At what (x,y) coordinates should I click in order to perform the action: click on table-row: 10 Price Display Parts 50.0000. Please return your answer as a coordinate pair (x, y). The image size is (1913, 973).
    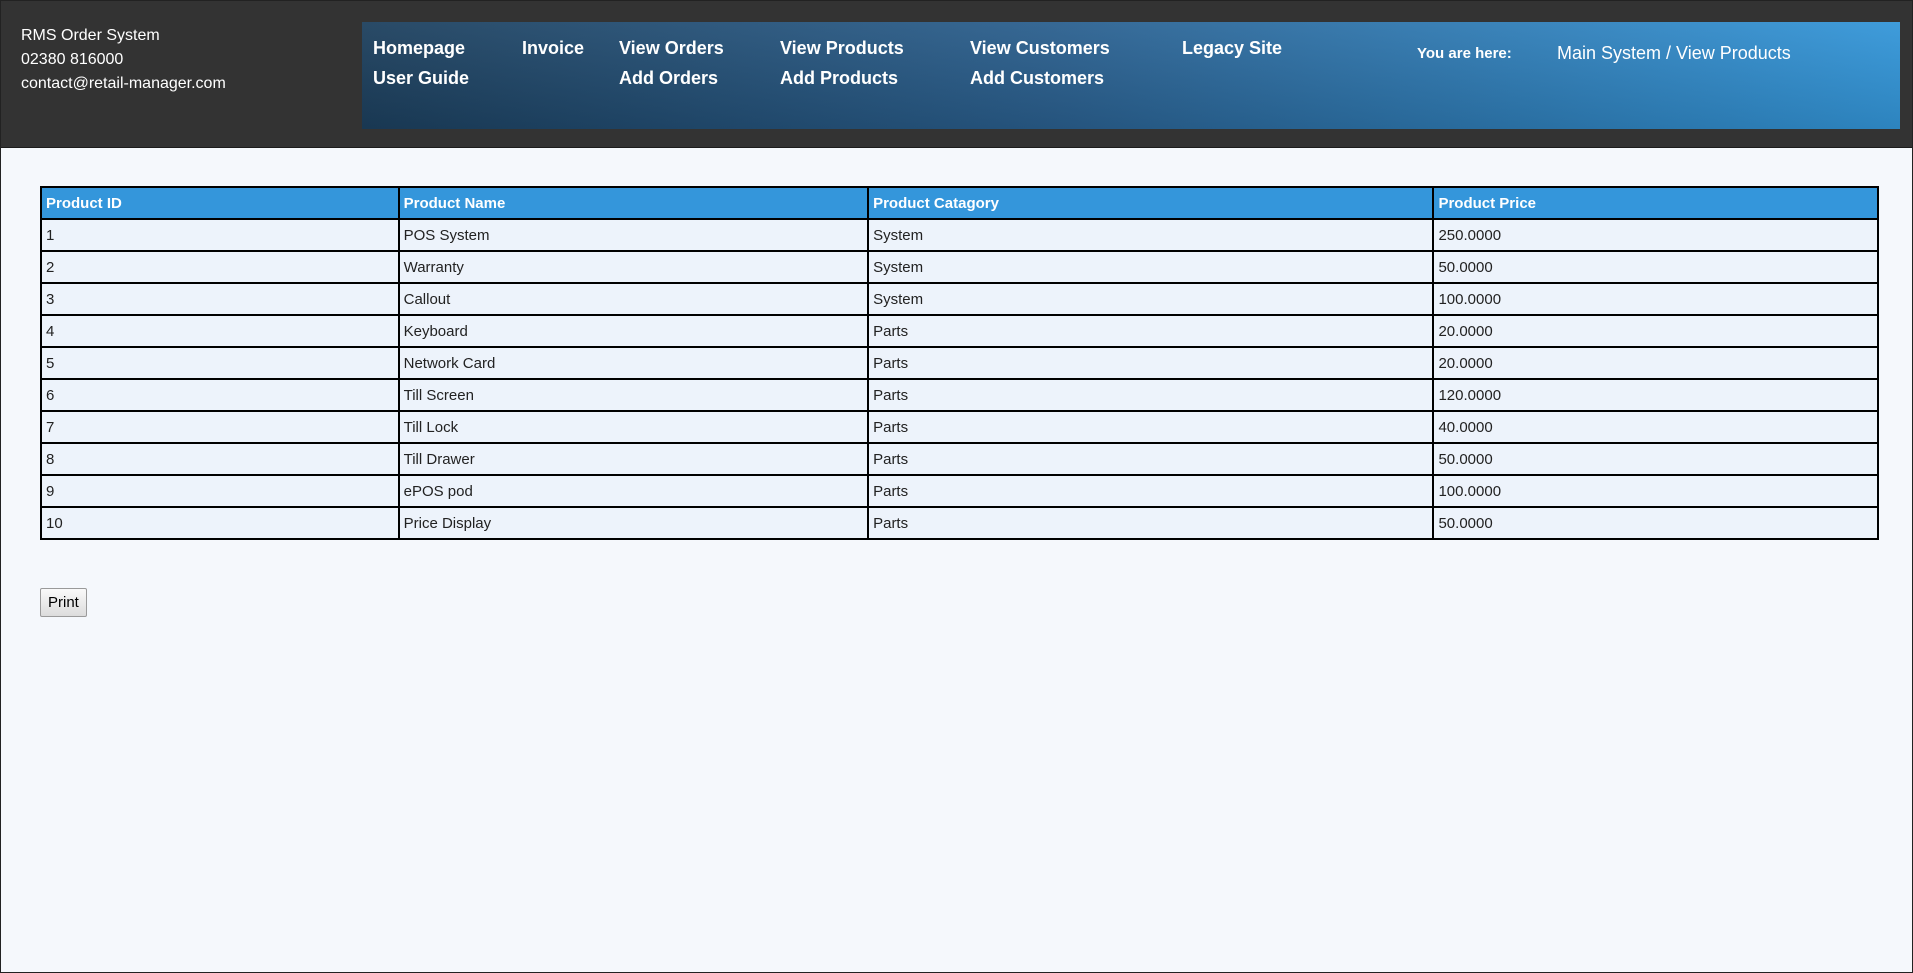
    Looking at the image, I should click on (959, 523).